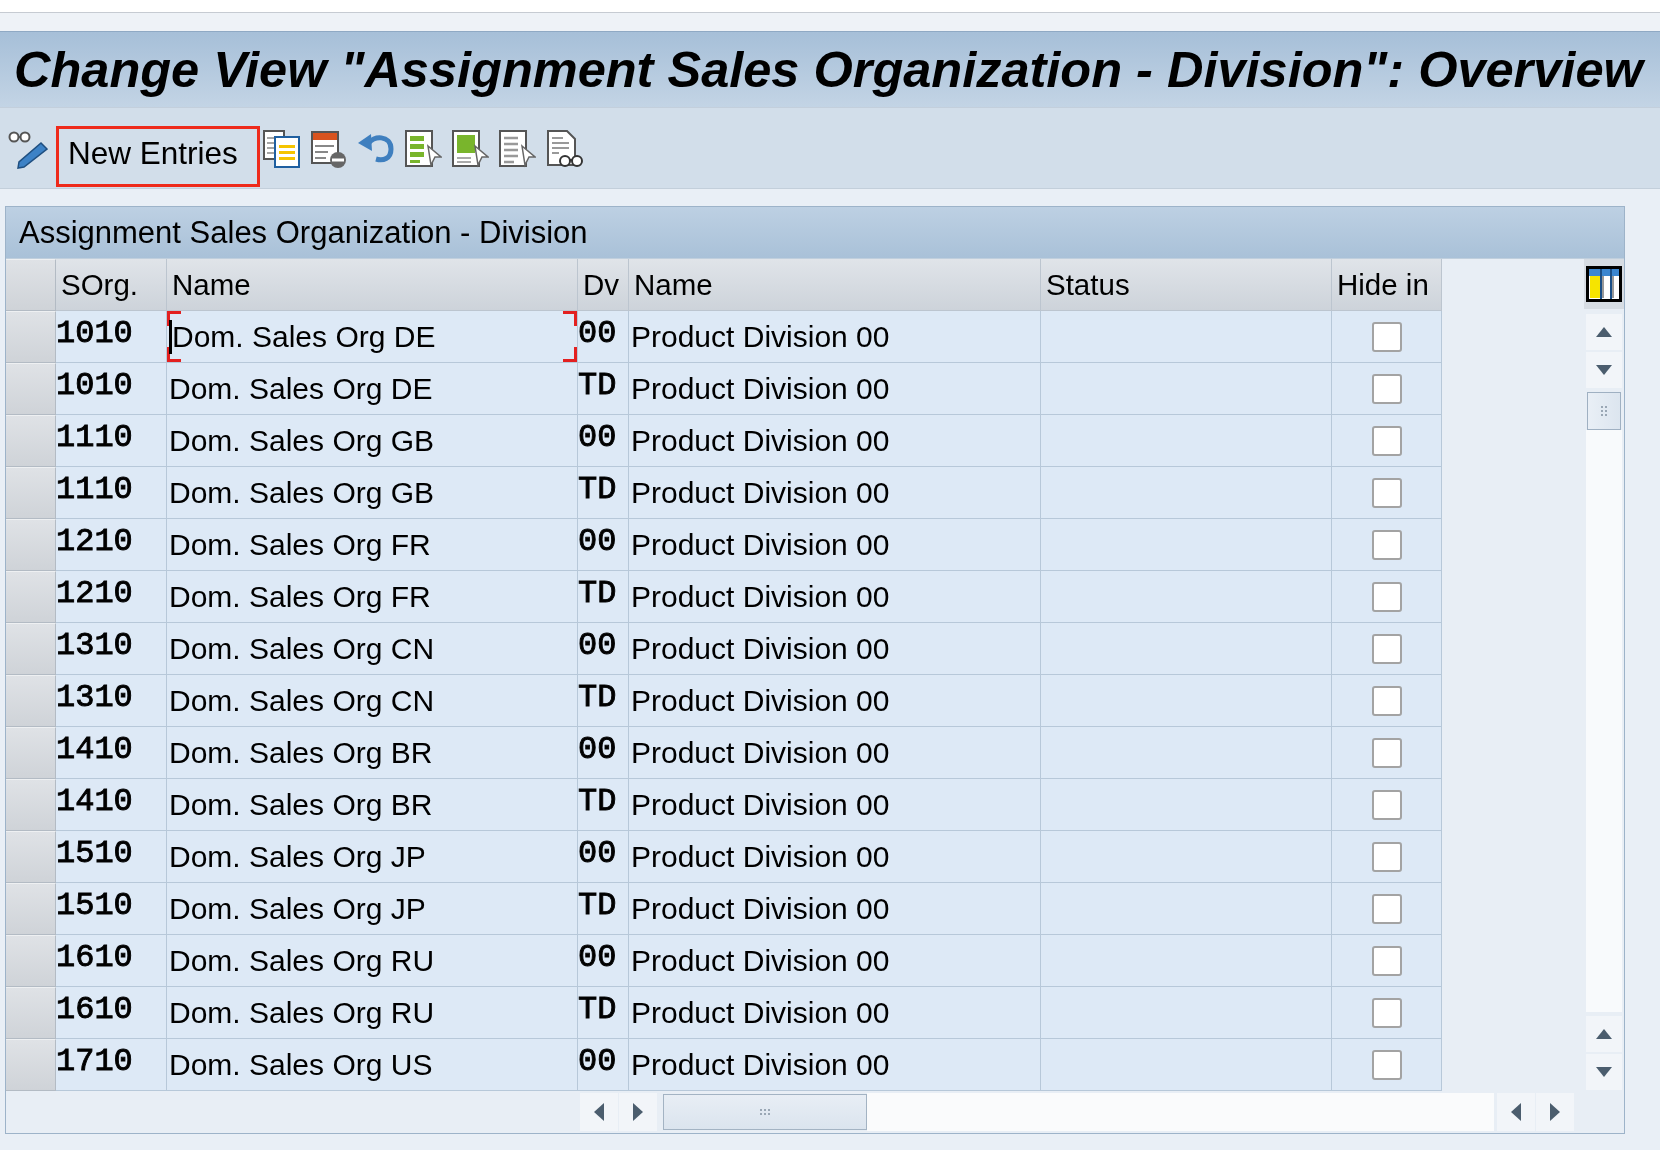  Describe the element at coordinates (517, 149) in the screenshot. I see `plain-list-arrow-icon` at that location.